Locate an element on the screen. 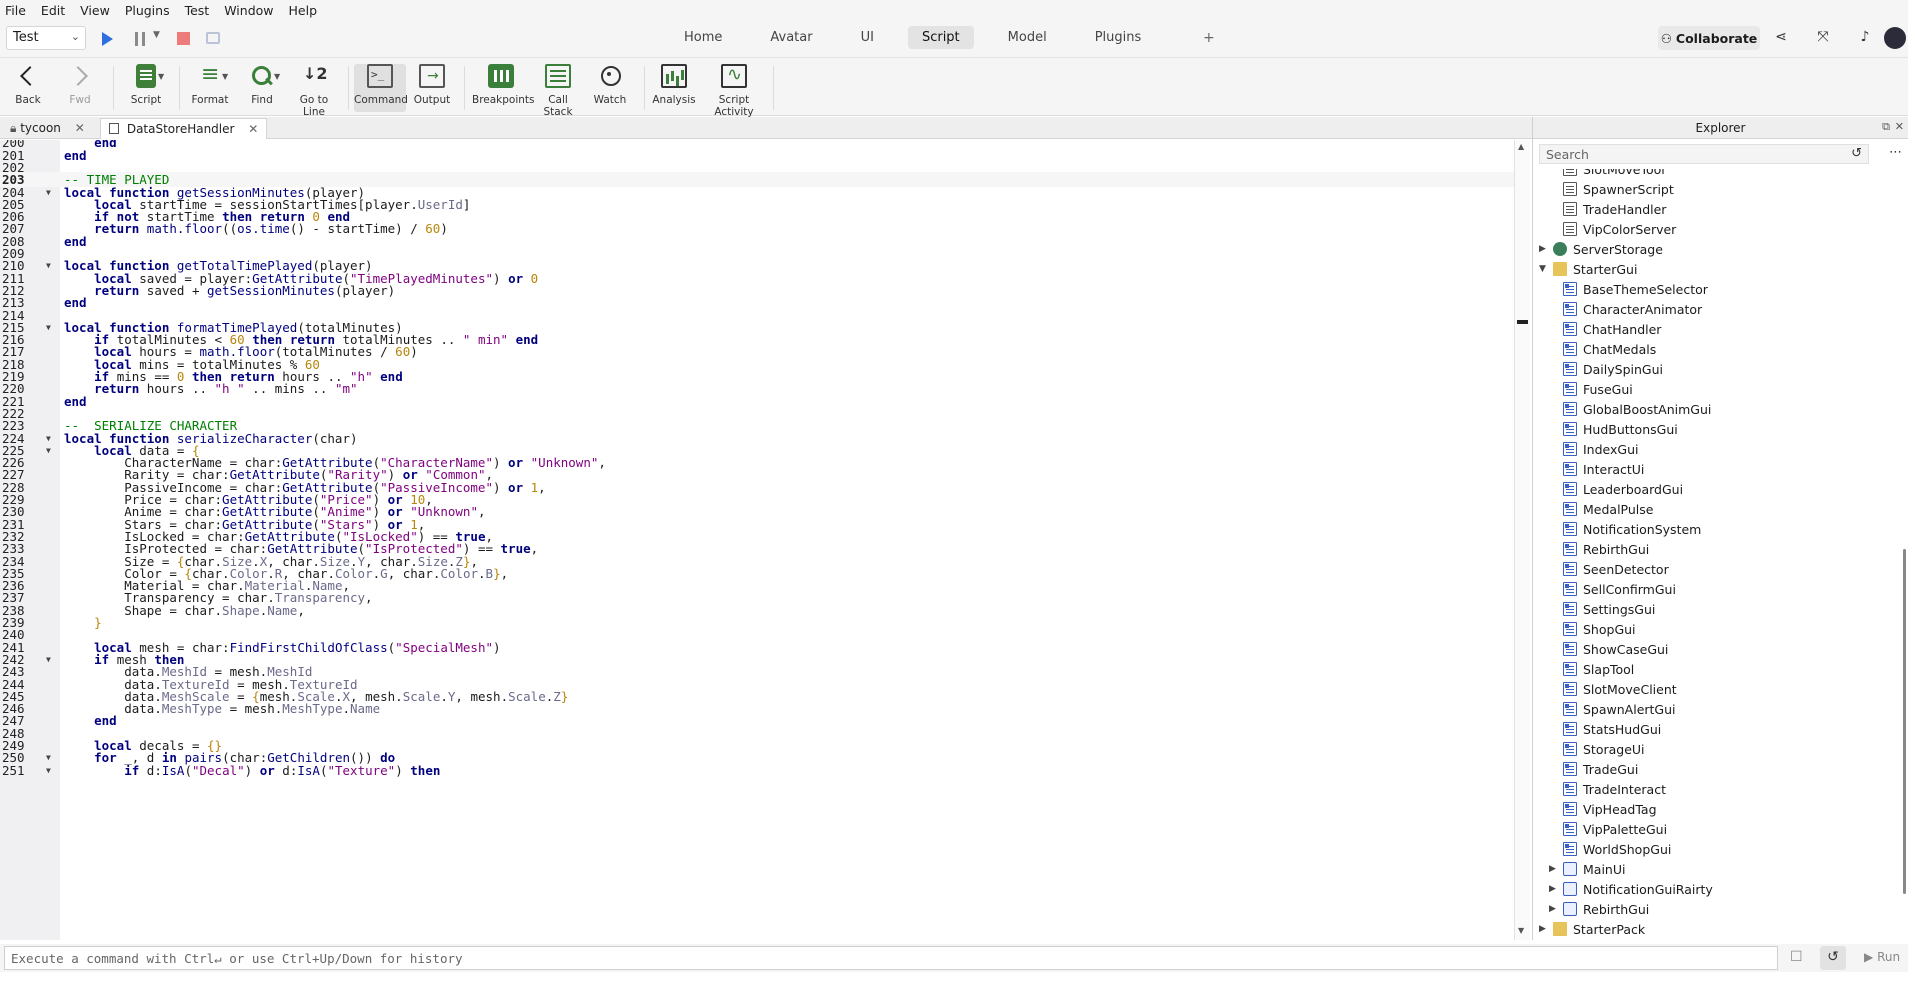 Image resolution: width=1908 pixels, height=1008 pixels. history-icon: ↺ is located at coordinates (1856, 153).